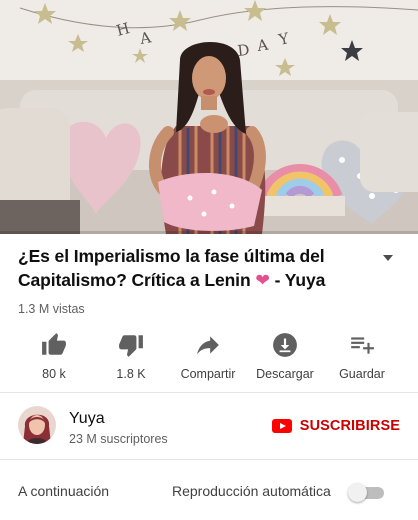 The height and width of the screenshot is (520, 418). I want to click on download-icon, so click(285, 345).